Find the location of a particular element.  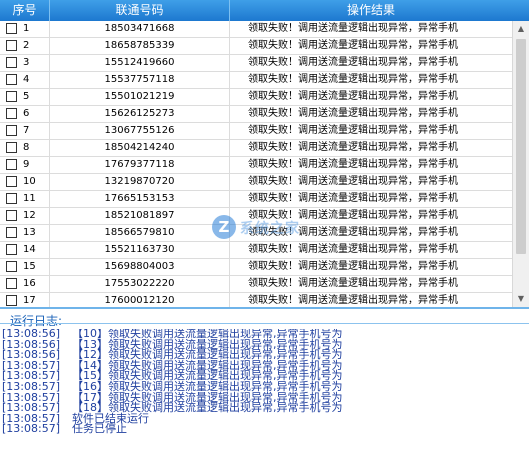

row-index-cell: 9 is located at coordinates (25, 165).